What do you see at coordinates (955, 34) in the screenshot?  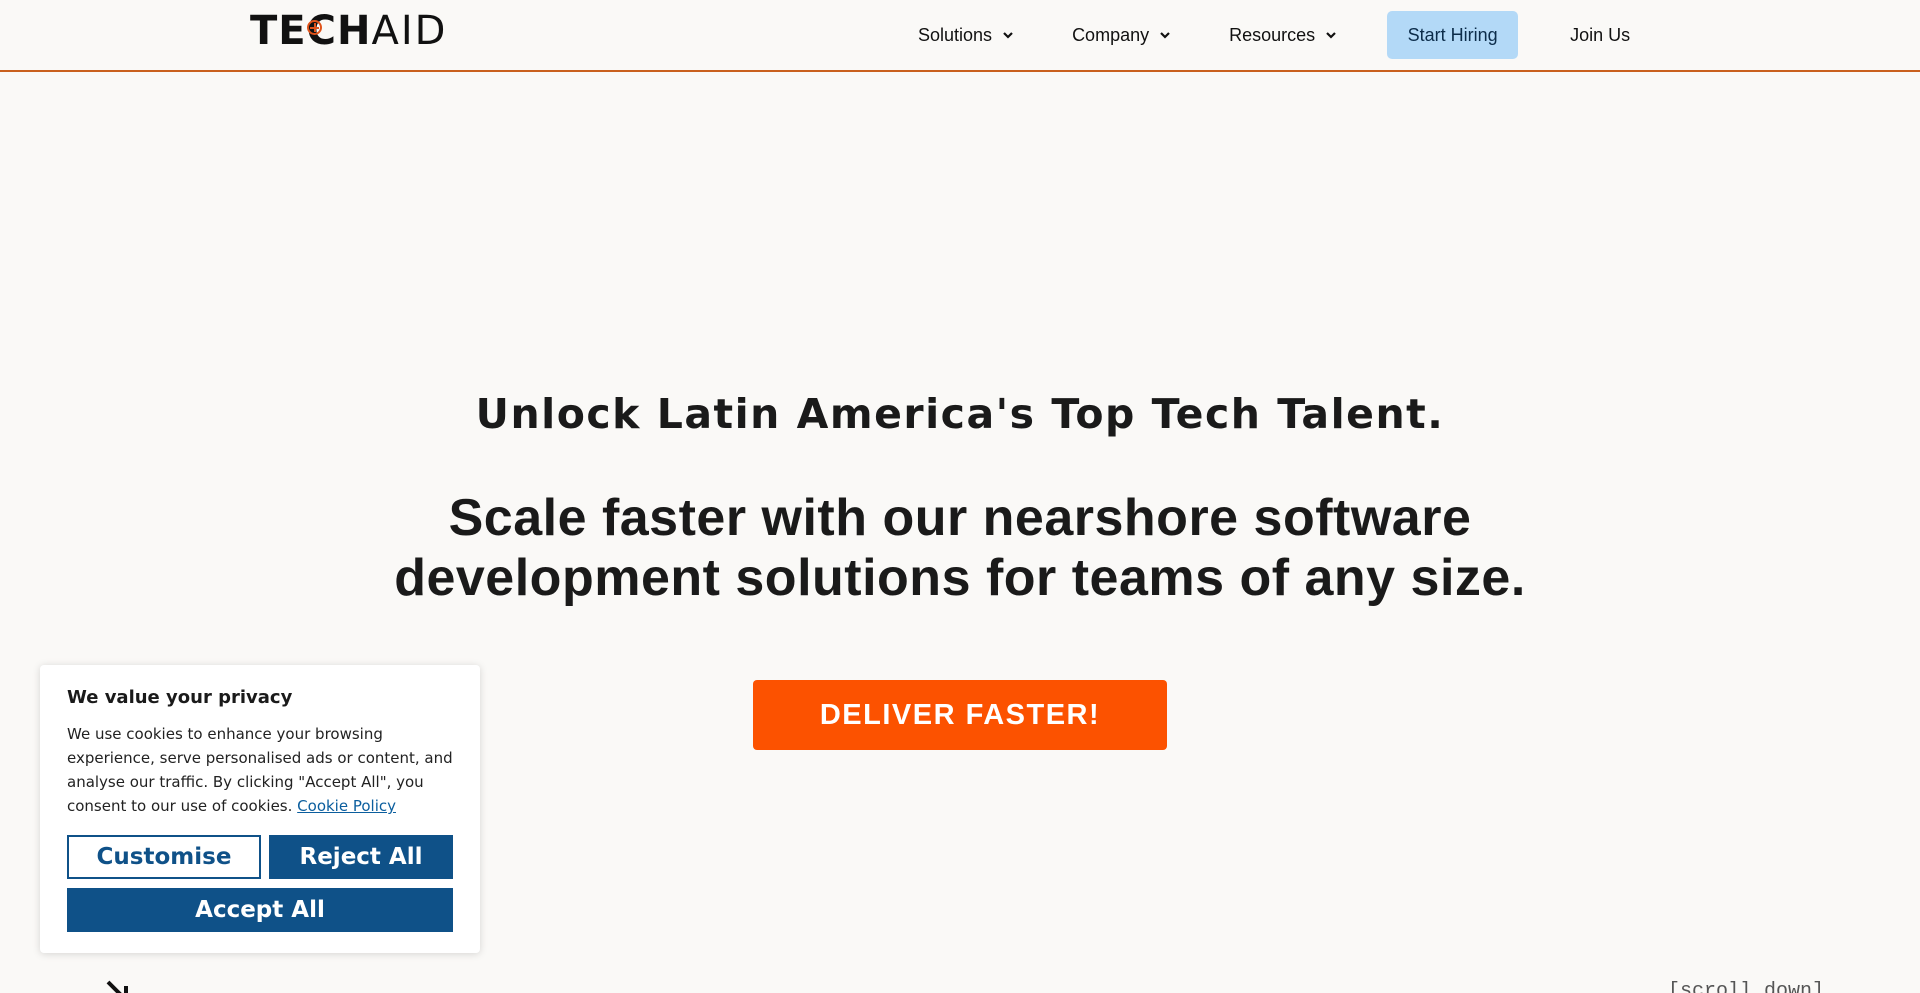 I see `nav-solutions-label: Solutions` at bounding box center [955, 34].